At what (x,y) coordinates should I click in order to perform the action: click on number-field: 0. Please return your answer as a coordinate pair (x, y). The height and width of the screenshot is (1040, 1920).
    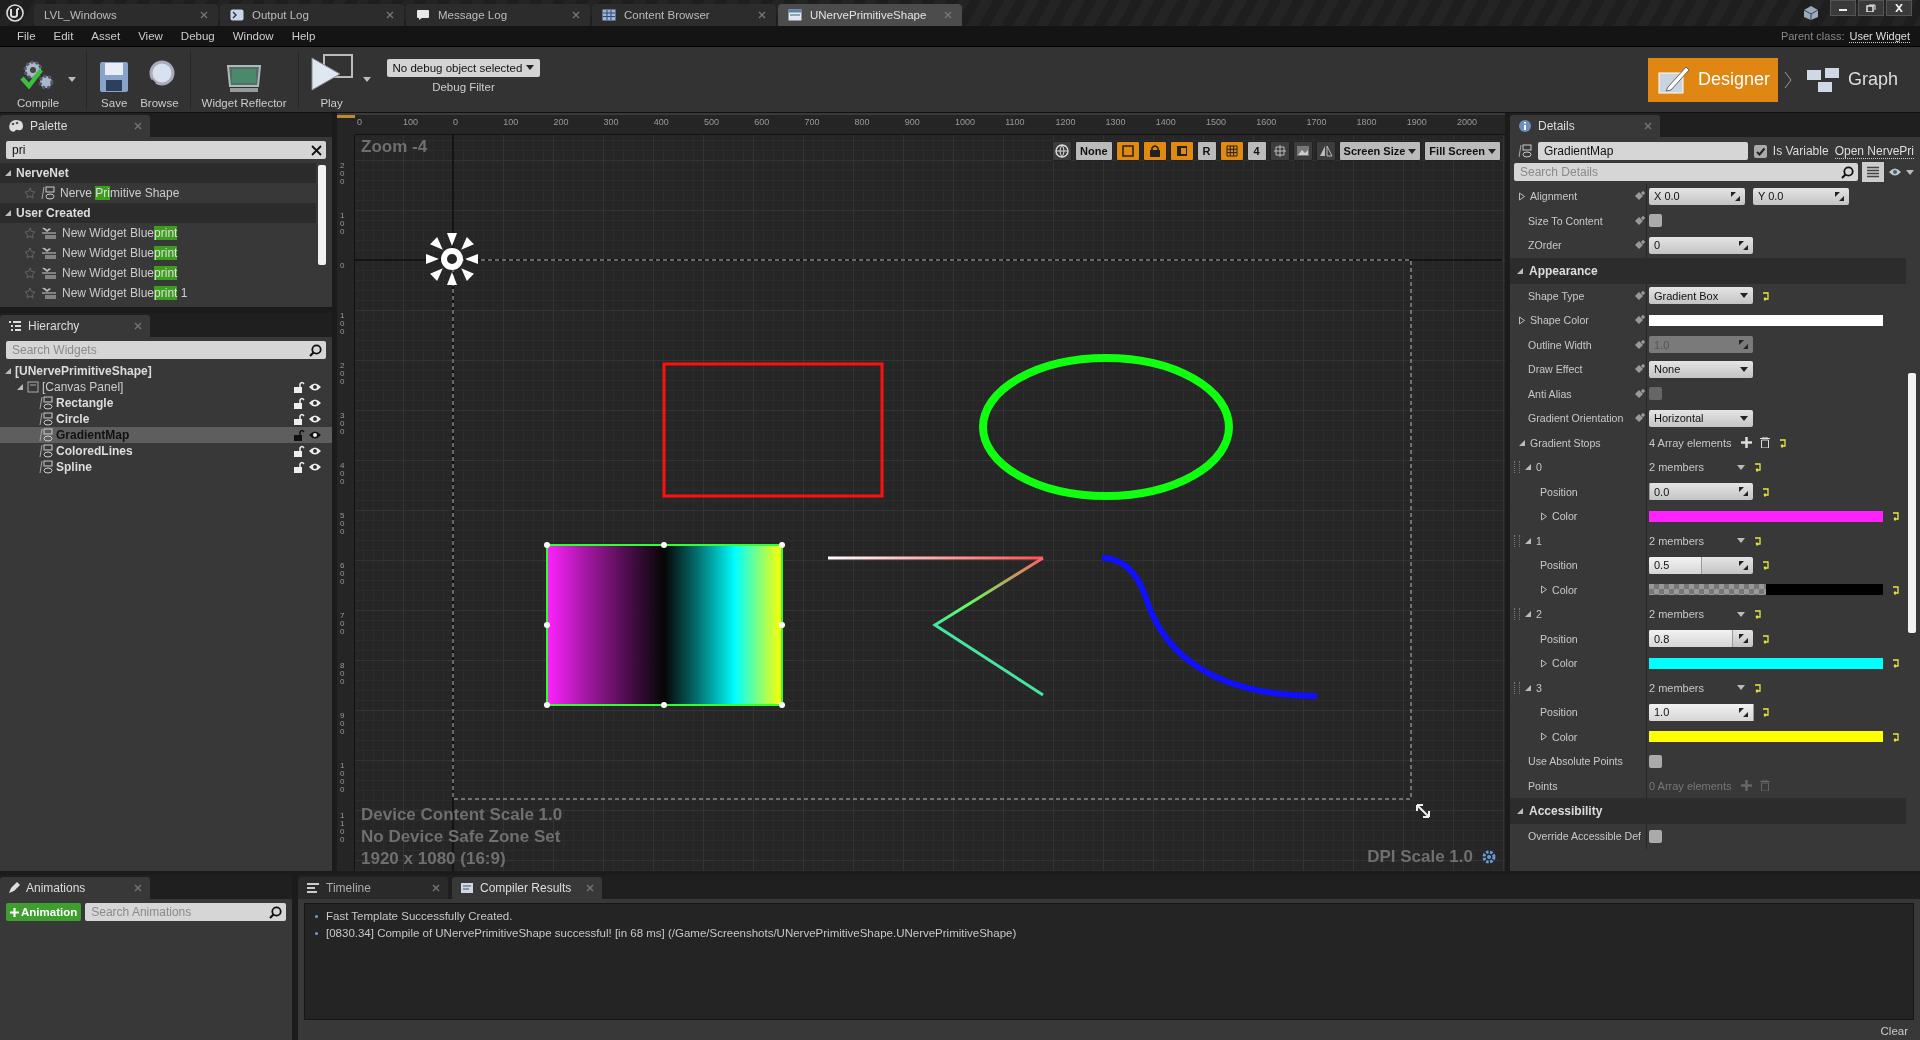
    Looking at the image, I should click on (1701, 245).